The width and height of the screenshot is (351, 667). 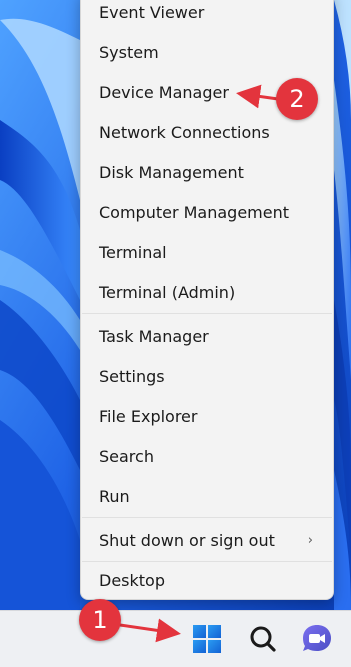 I want to click on menu-item-search: Search, so click(x=207, y=457).